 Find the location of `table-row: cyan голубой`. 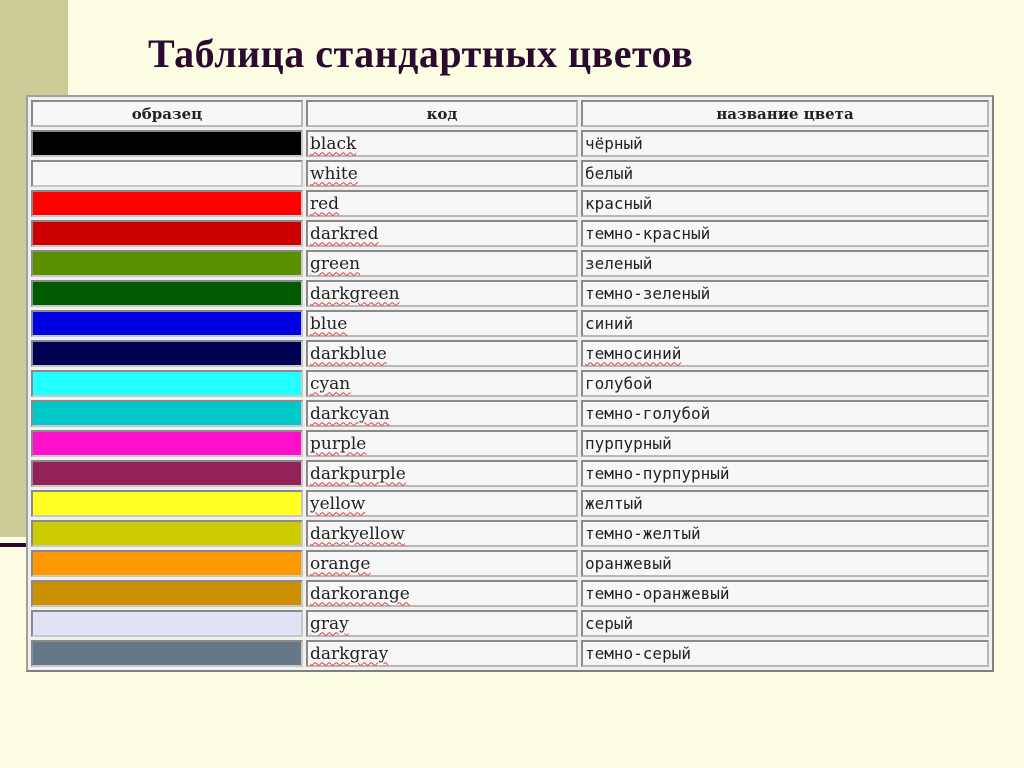

table-row: cyan голубой is located at coordinates (510, 383).